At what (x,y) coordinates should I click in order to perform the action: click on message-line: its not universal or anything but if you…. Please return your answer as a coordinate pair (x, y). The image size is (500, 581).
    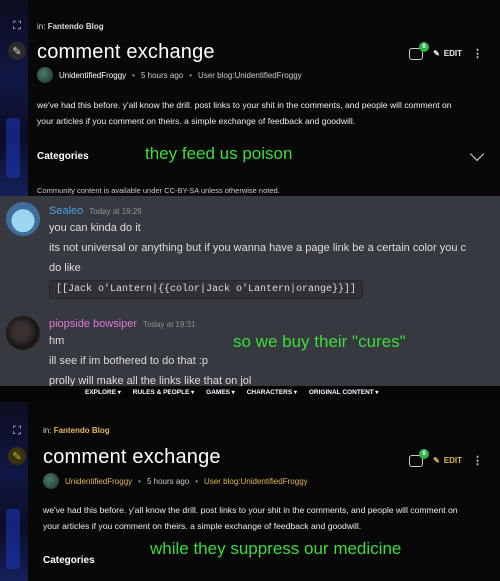
    Looking at the image, I should click on (258, 248).